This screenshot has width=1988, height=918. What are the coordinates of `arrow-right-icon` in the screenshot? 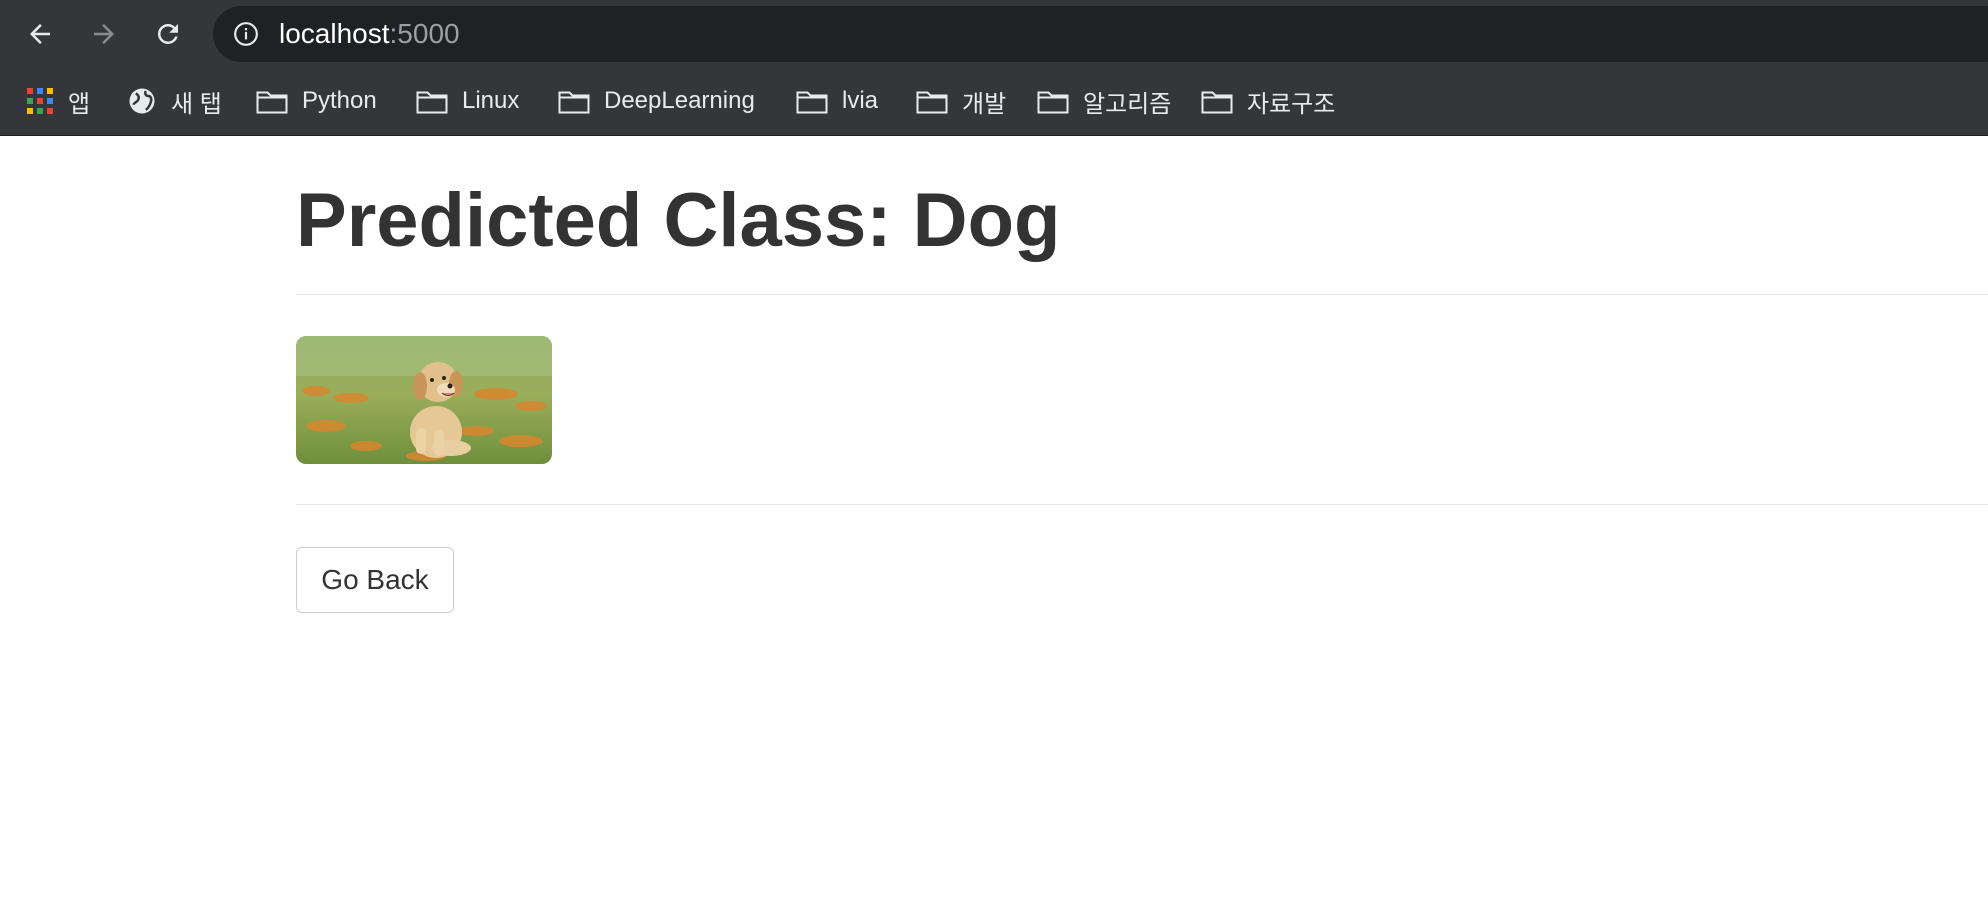 It's located at (104, 34).